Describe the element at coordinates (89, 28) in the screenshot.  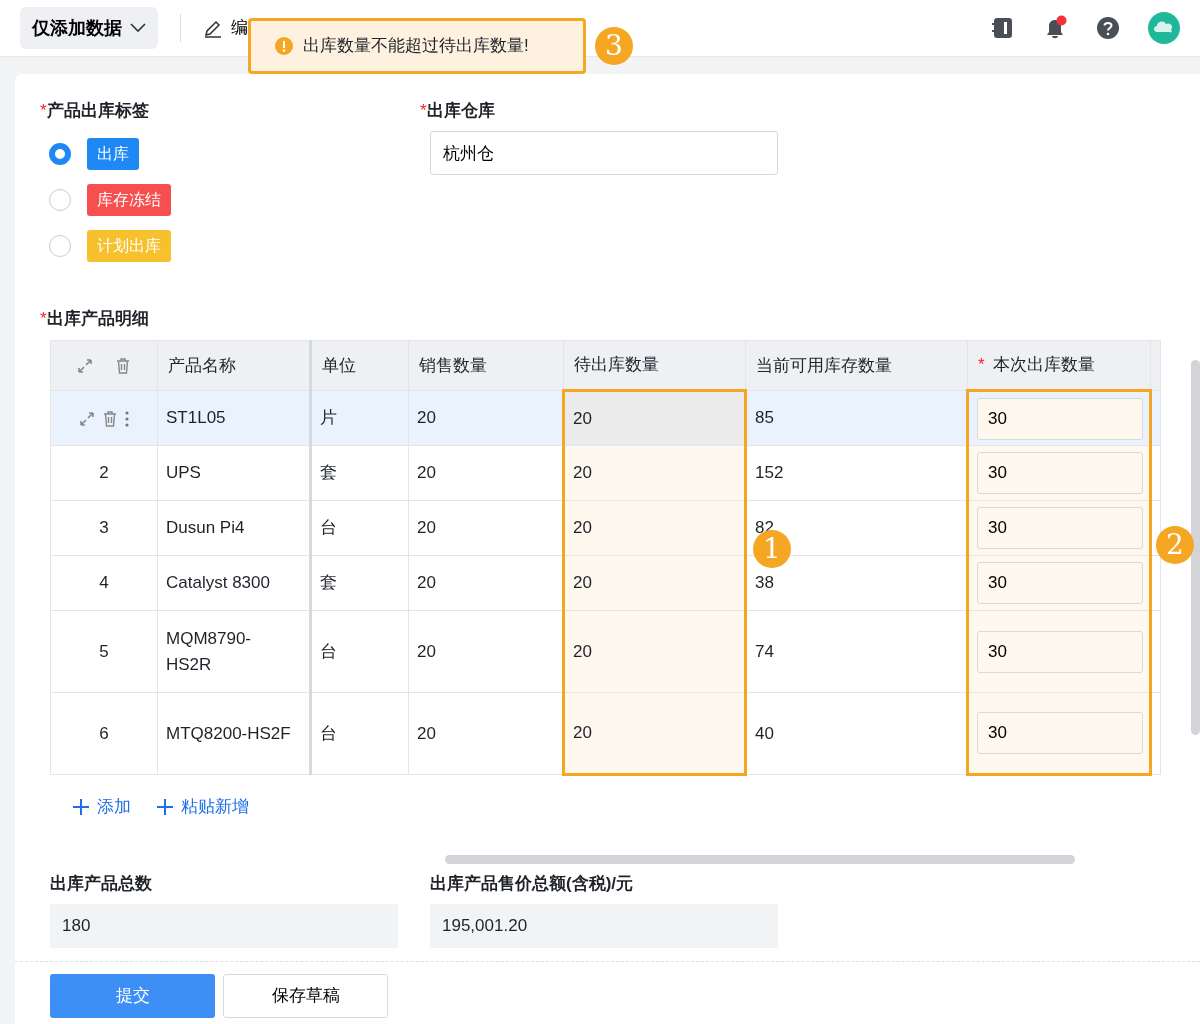
I see `view-dropdown: 仅添加数据` at that location.